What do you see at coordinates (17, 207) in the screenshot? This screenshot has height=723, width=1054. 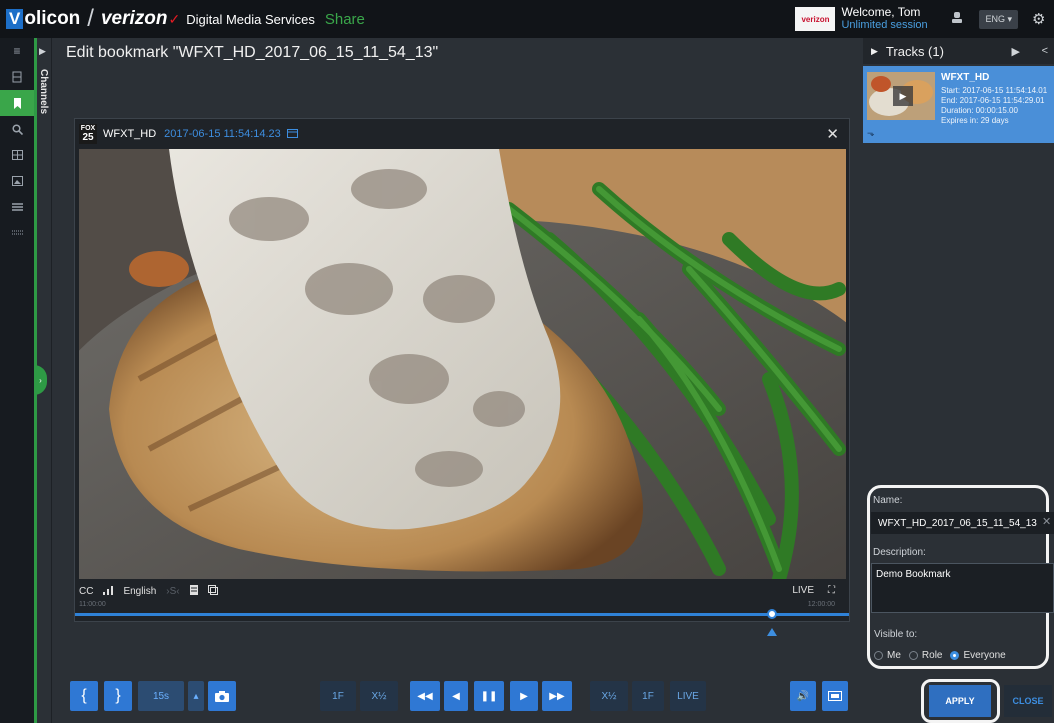 I see `list-icon` at bounding box center [17, 207].